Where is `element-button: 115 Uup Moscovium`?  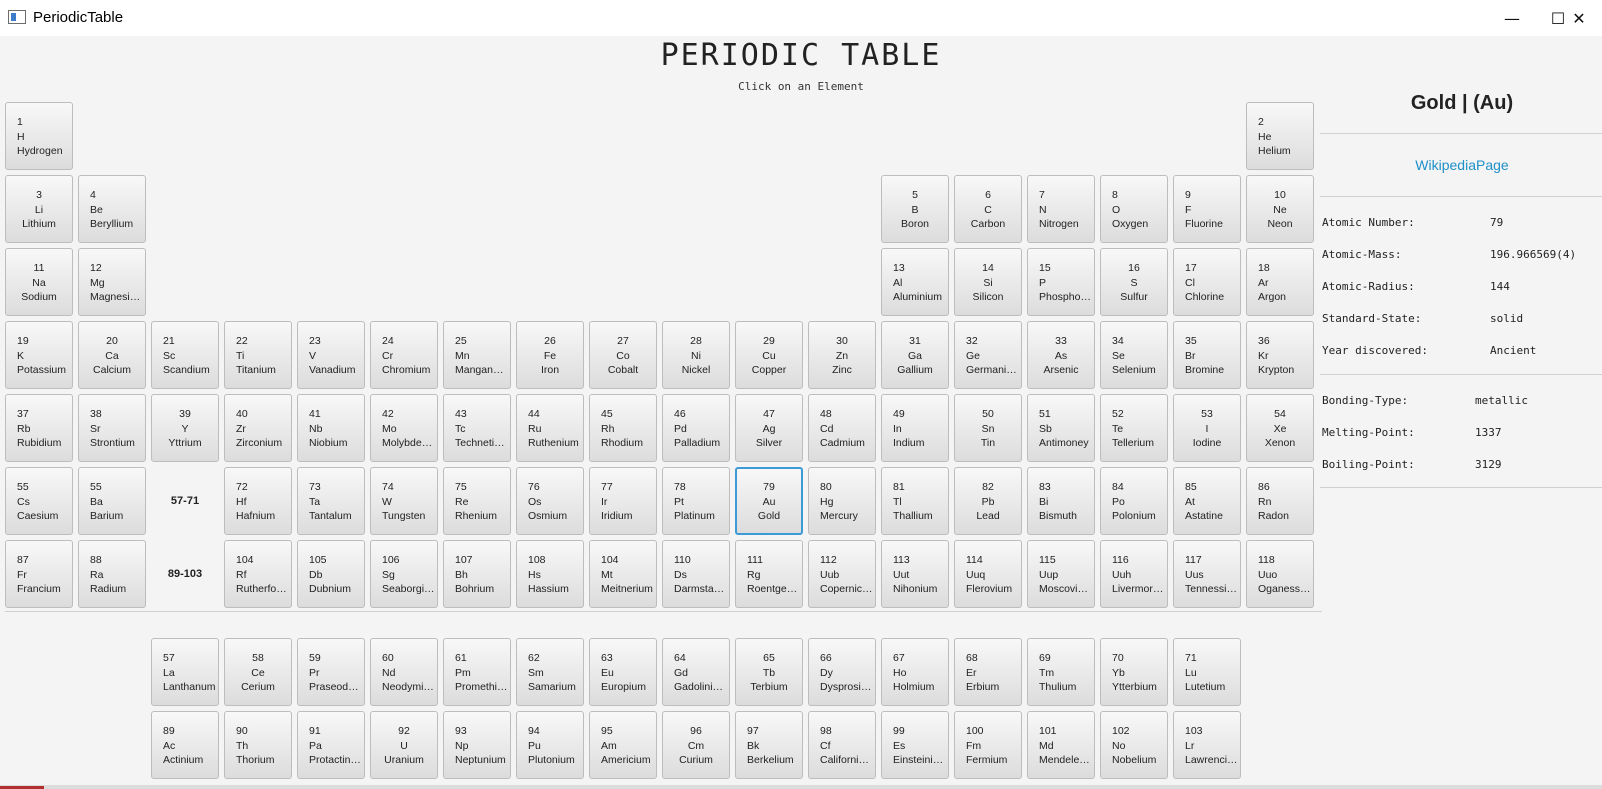 element-button: 115 Uup Moscovium is located at coordinates (1061, 574).